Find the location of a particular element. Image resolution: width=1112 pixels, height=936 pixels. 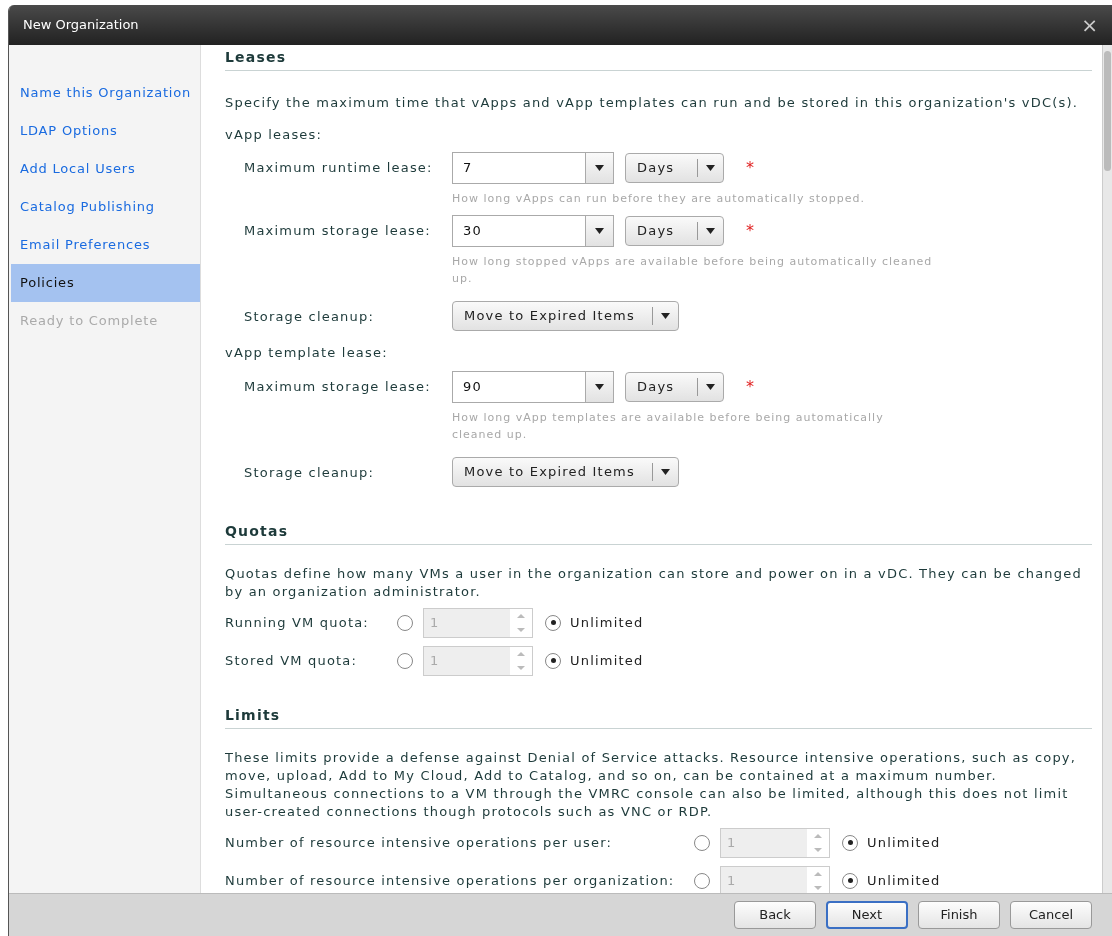

dialog-button: Finish is located at coordinates (959, 915).